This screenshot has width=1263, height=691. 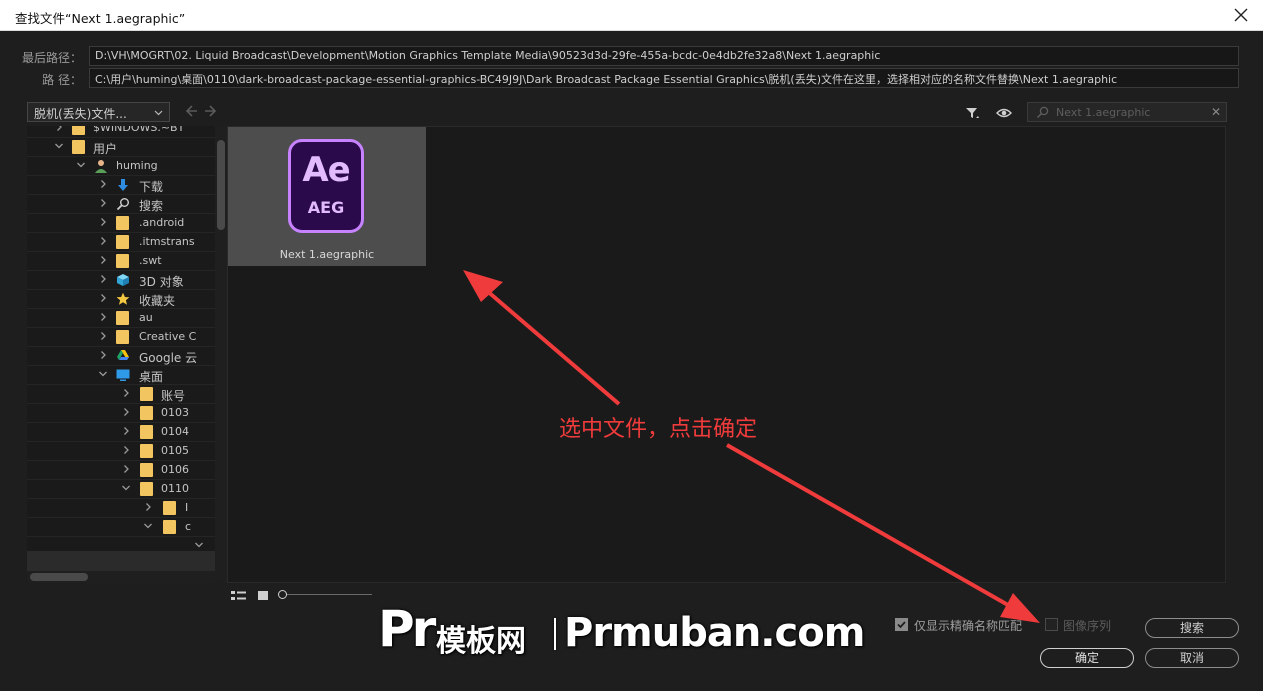 I want to click on tree-item: .swt, so click(x=121, y=261).